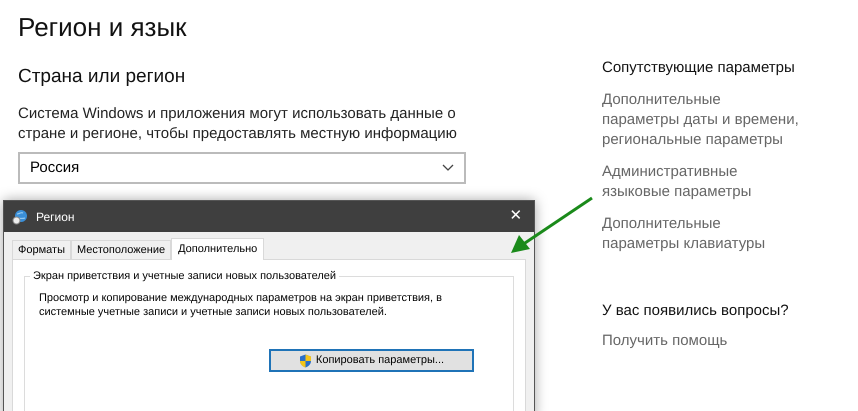  What do you see at coordinates (716, 341) in the screenshot?
I see `help-link: Получить помощь` at bounding box center [716, 341].